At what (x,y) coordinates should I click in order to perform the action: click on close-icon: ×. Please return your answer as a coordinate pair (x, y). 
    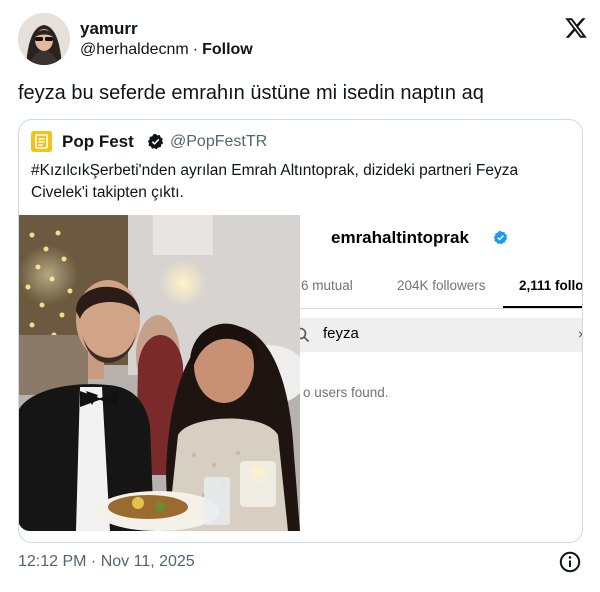
    Looking at the image, I should click on (580, 334).